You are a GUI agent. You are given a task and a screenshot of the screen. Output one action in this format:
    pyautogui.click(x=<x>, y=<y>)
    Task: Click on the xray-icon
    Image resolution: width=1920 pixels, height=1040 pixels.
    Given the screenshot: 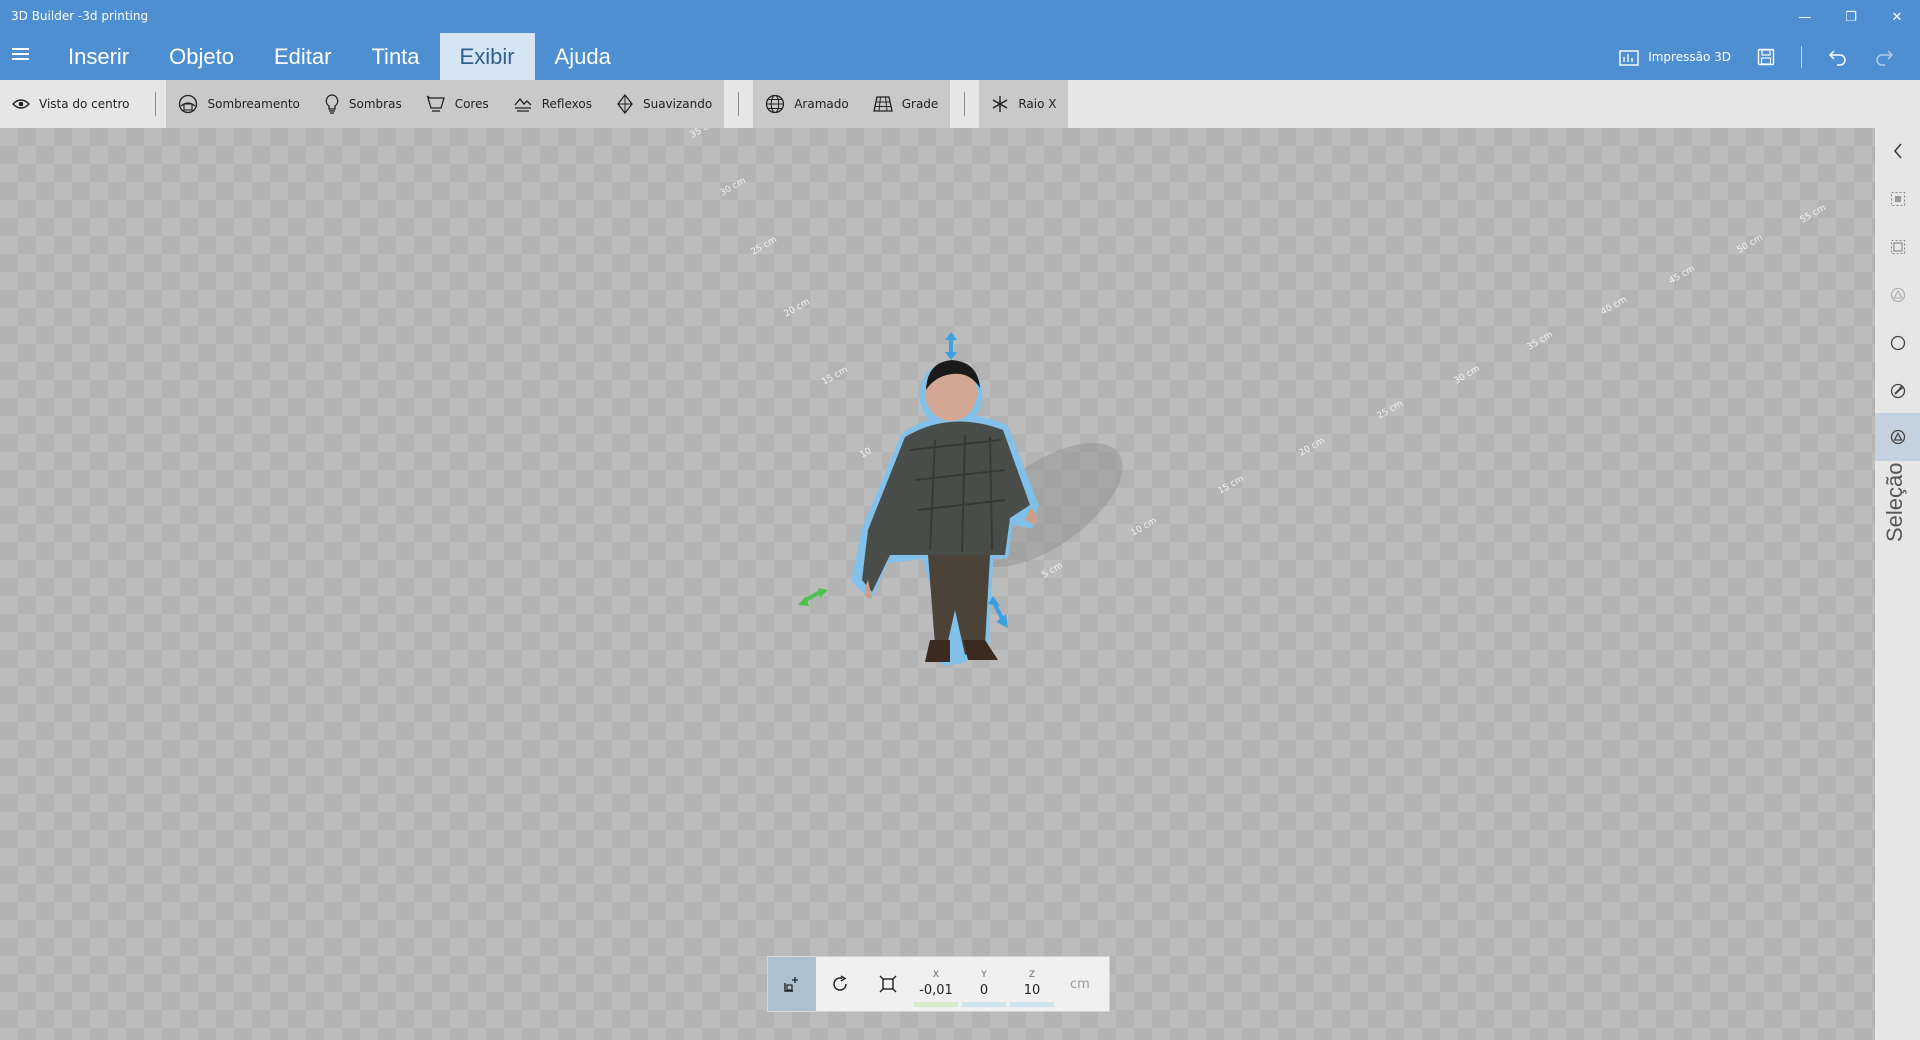 What is the action you would take?
    pyautogui.click(x=1000, y=104)
    